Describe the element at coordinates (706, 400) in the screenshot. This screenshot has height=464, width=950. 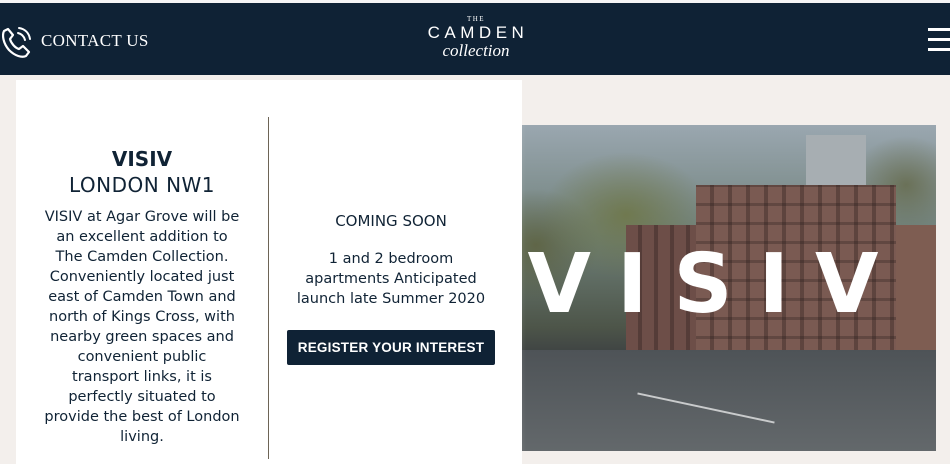
I see `hero-road` at that location.